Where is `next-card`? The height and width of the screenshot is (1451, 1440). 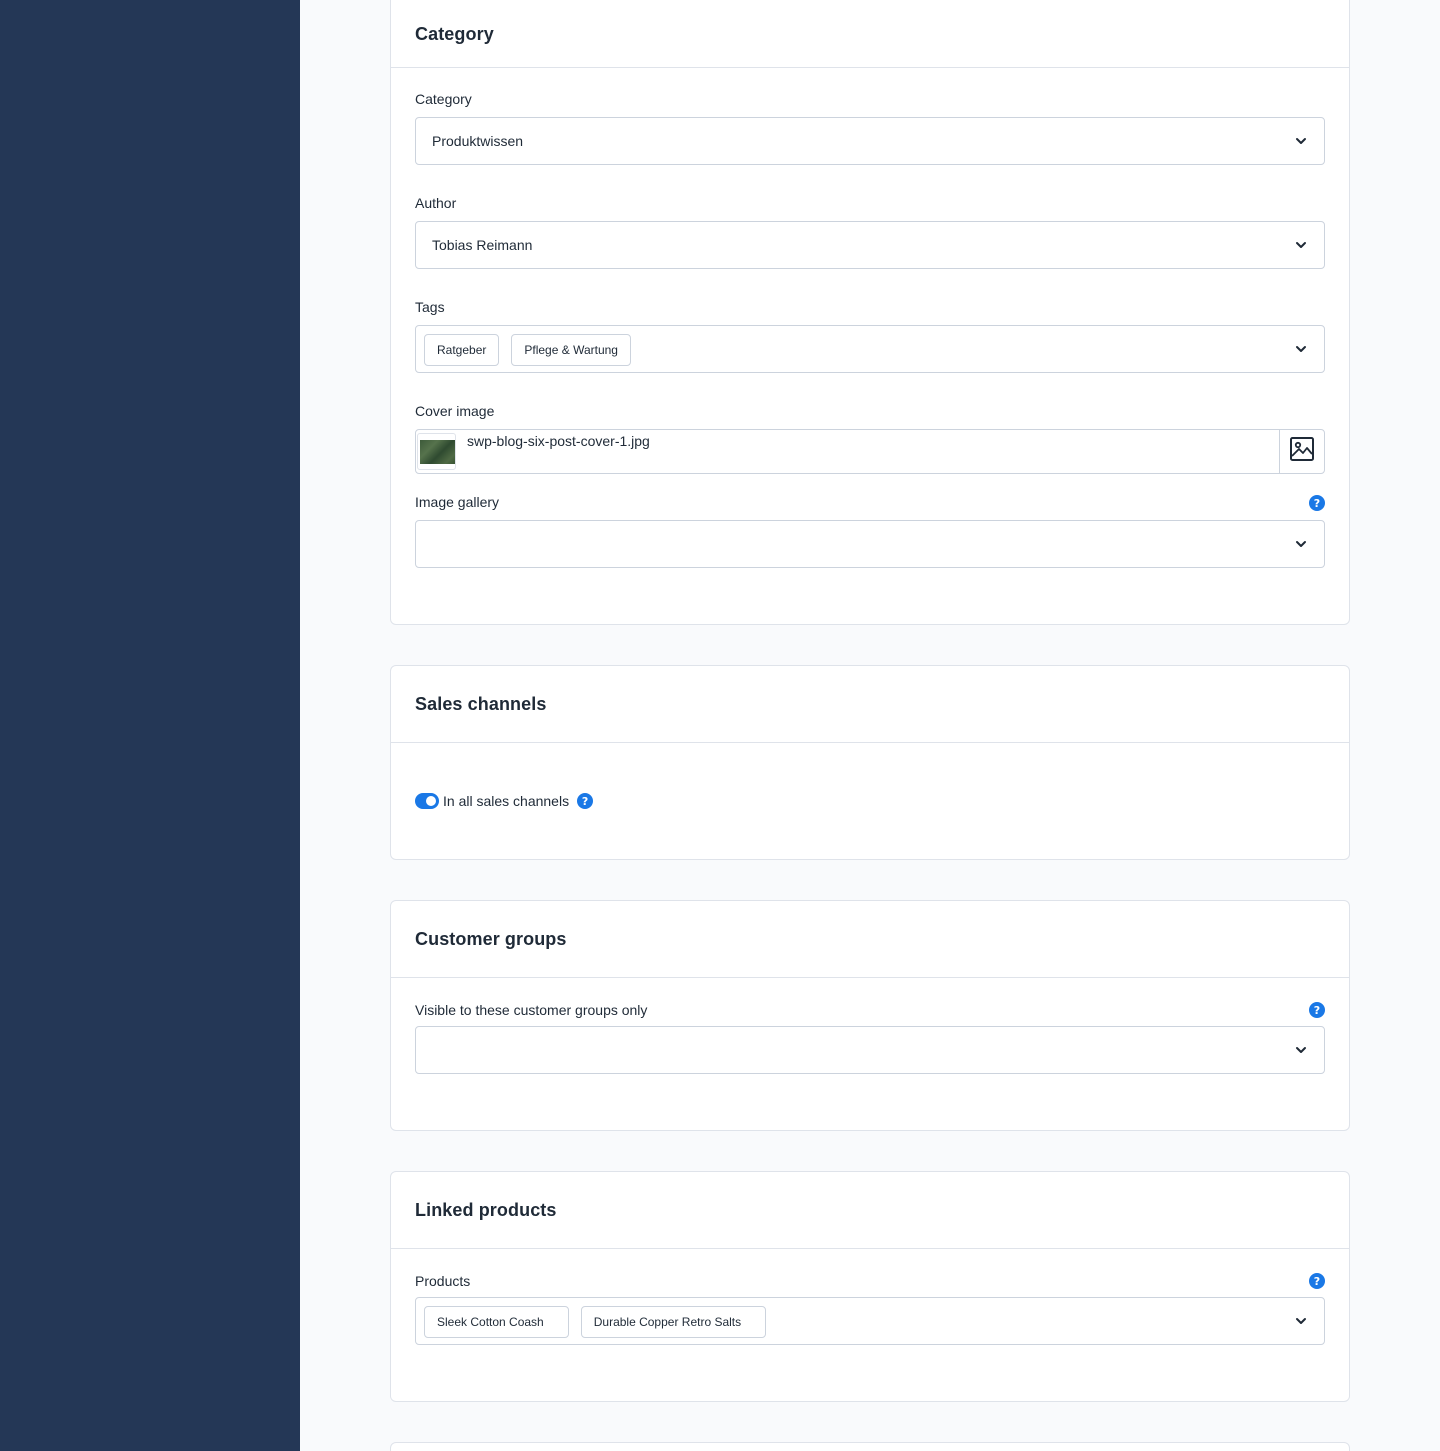
next-card is located at coordinates (870, 1446).